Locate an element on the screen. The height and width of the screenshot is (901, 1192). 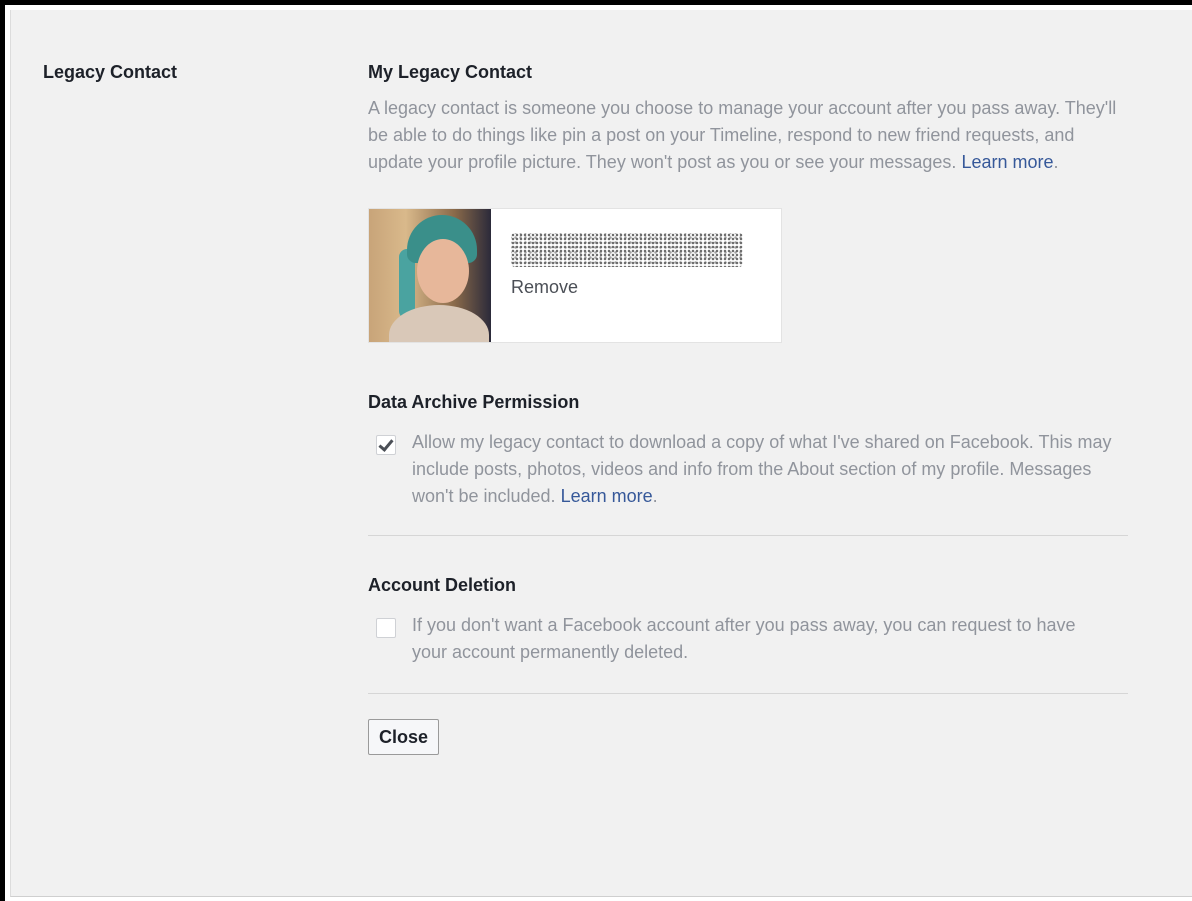
contact-card-info: Remove is located at coordinates (617, 275).